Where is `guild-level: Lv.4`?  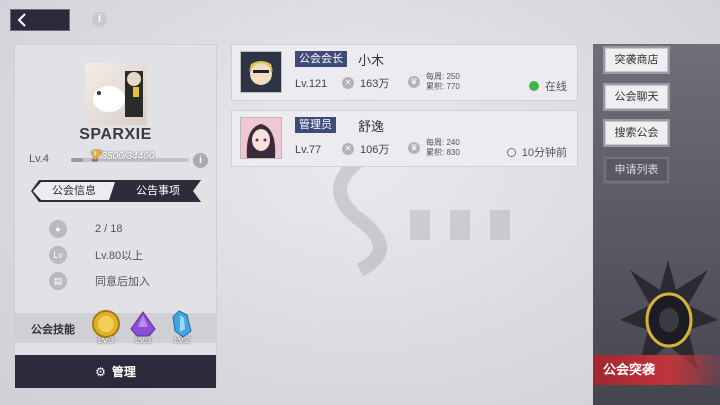 guild-level: Lv.4 is located at coordinates (39, 159).